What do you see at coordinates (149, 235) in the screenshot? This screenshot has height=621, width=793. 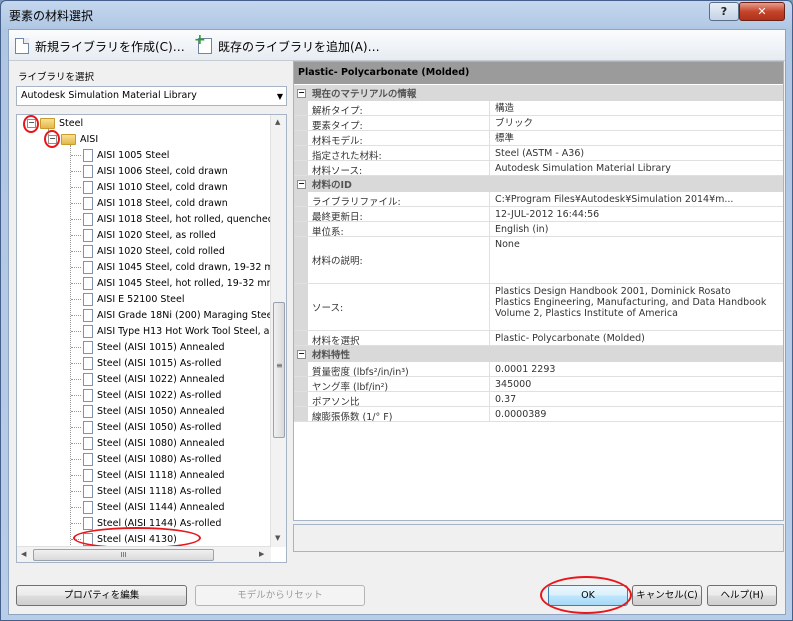 I see `tree-item-material: AISI 1020 Steel, as rolled` at bounding box center [149, 235].